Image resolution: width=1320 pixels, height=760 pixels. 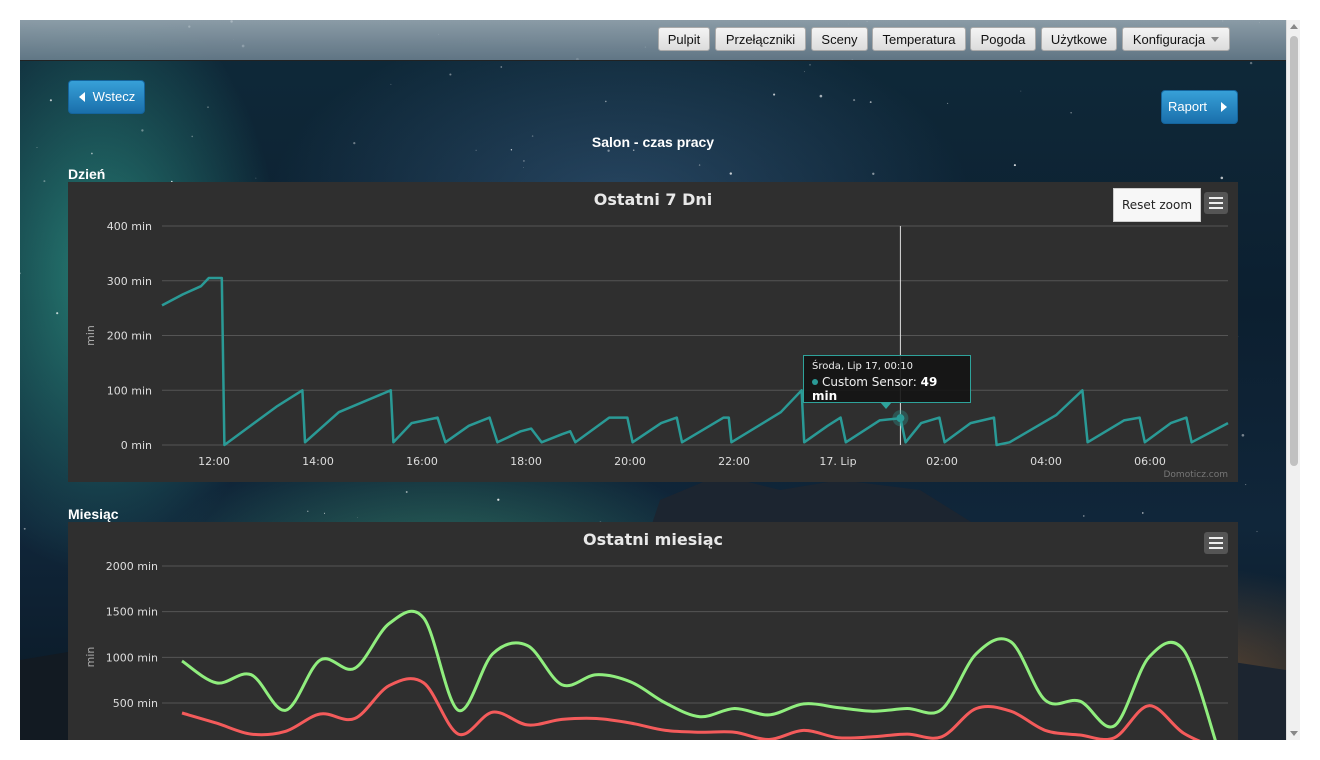 I want to click on nav-przelaczniki: Przełączniki, so click(x=760, y=39).